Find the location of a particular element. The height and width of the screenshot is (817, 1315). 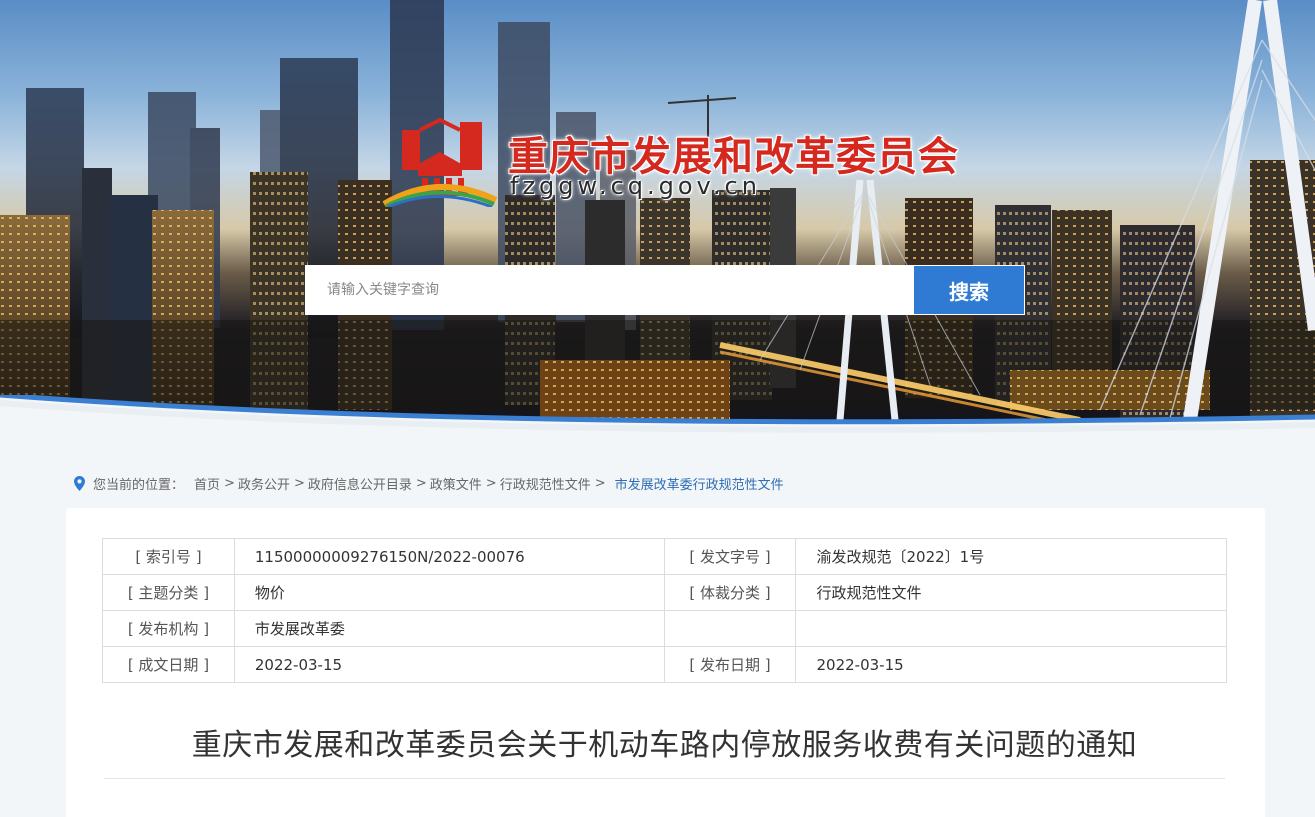

search-bar: 搜索 is located at coordinates (665, 290).